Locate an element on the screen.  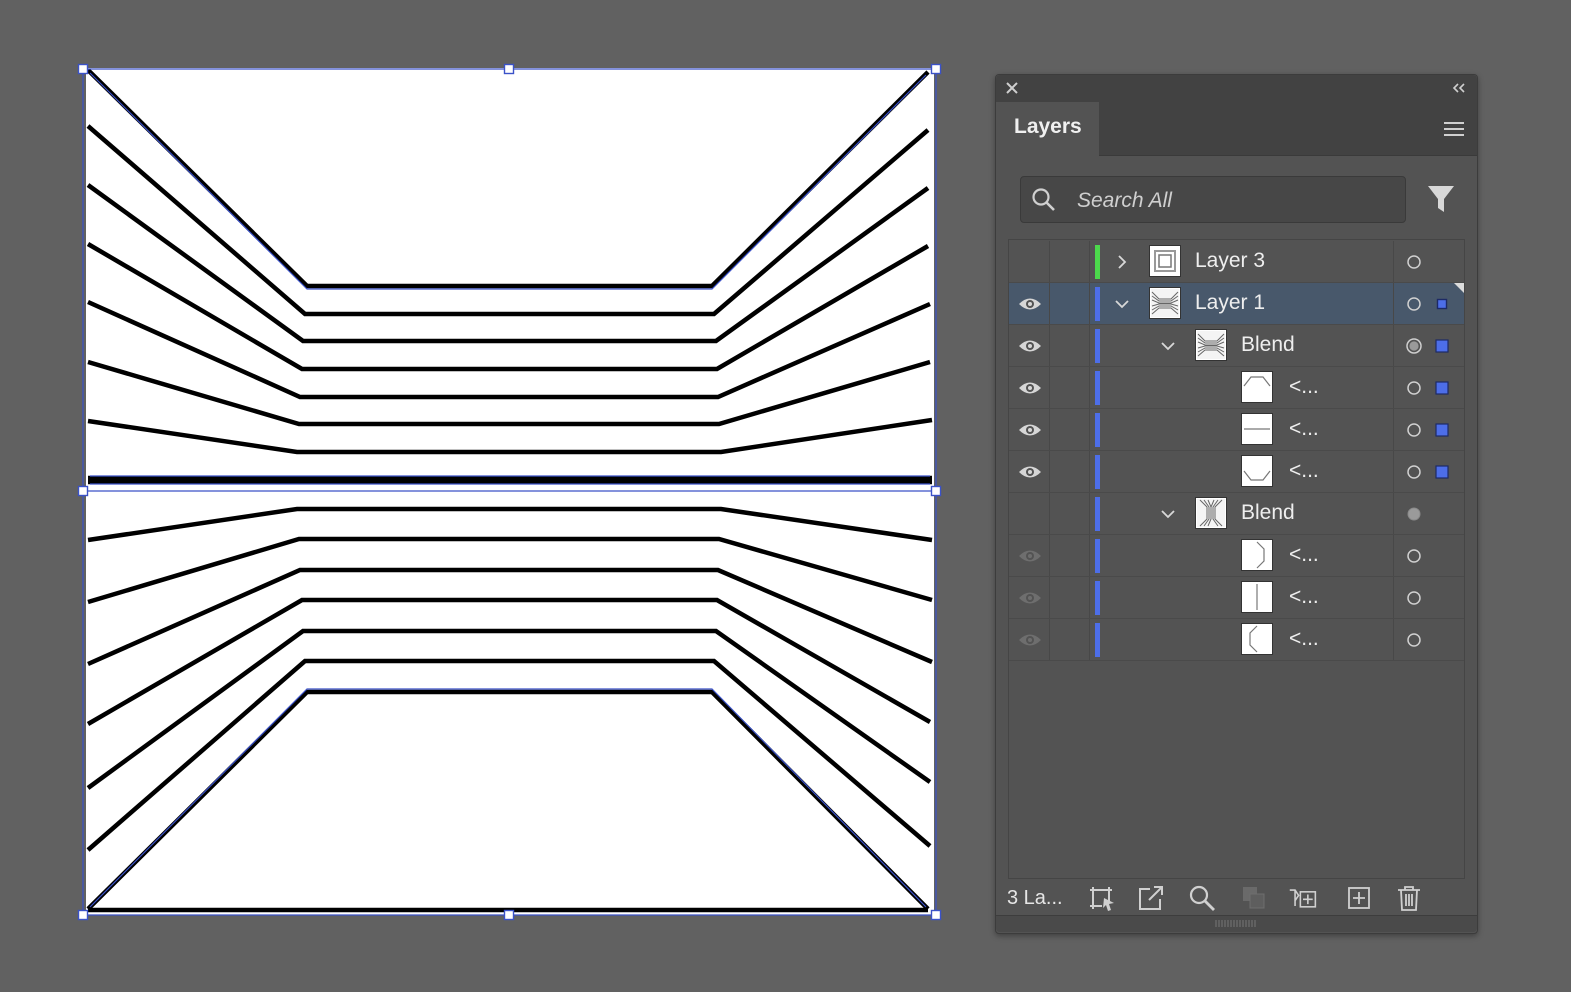
collapse-panel-icon is located at coordinates (1459, 88).